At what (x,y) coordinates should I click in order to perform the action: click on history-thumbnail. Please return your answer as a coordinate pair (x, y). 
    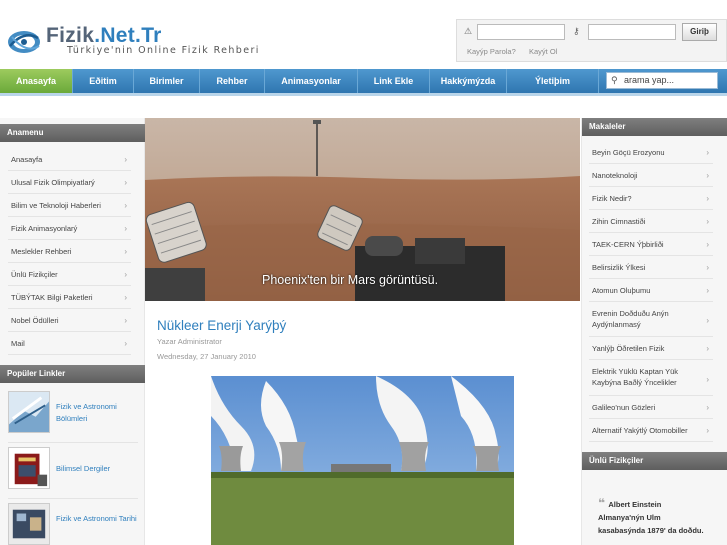
    Looking at the image, I should click on (29, 524).